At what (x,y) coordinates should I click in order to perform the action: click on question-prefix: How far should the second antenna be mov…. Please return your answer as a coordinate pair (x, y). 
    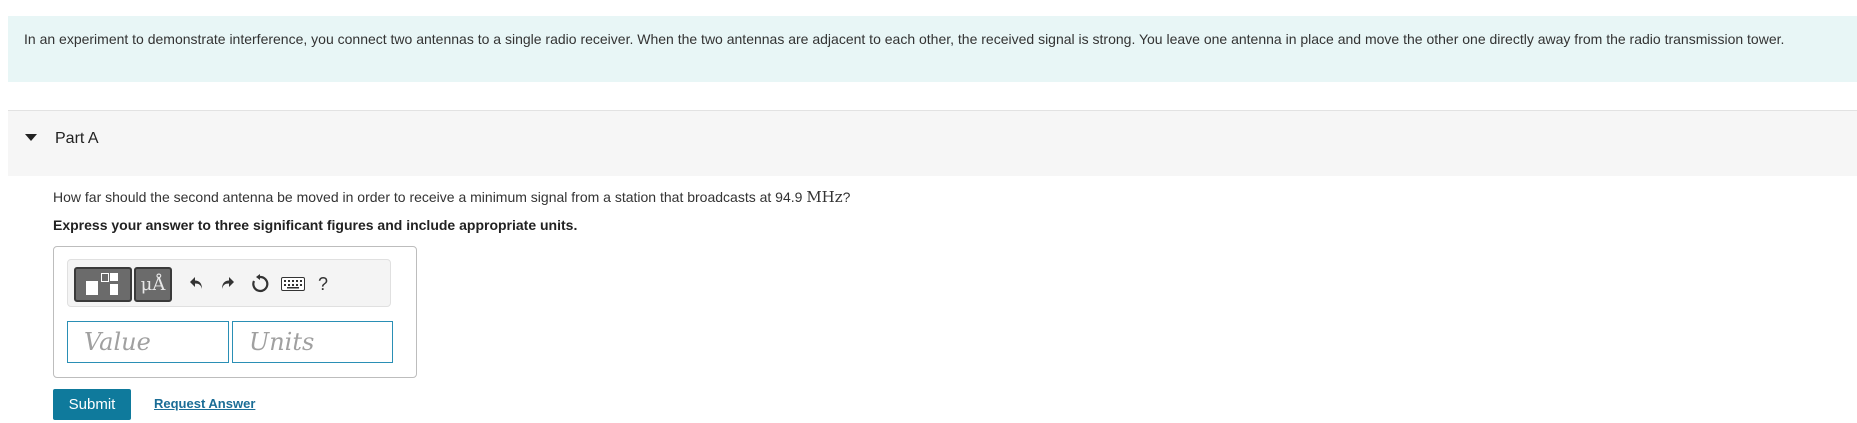
    Looking at the image, I should click on (428, 197).